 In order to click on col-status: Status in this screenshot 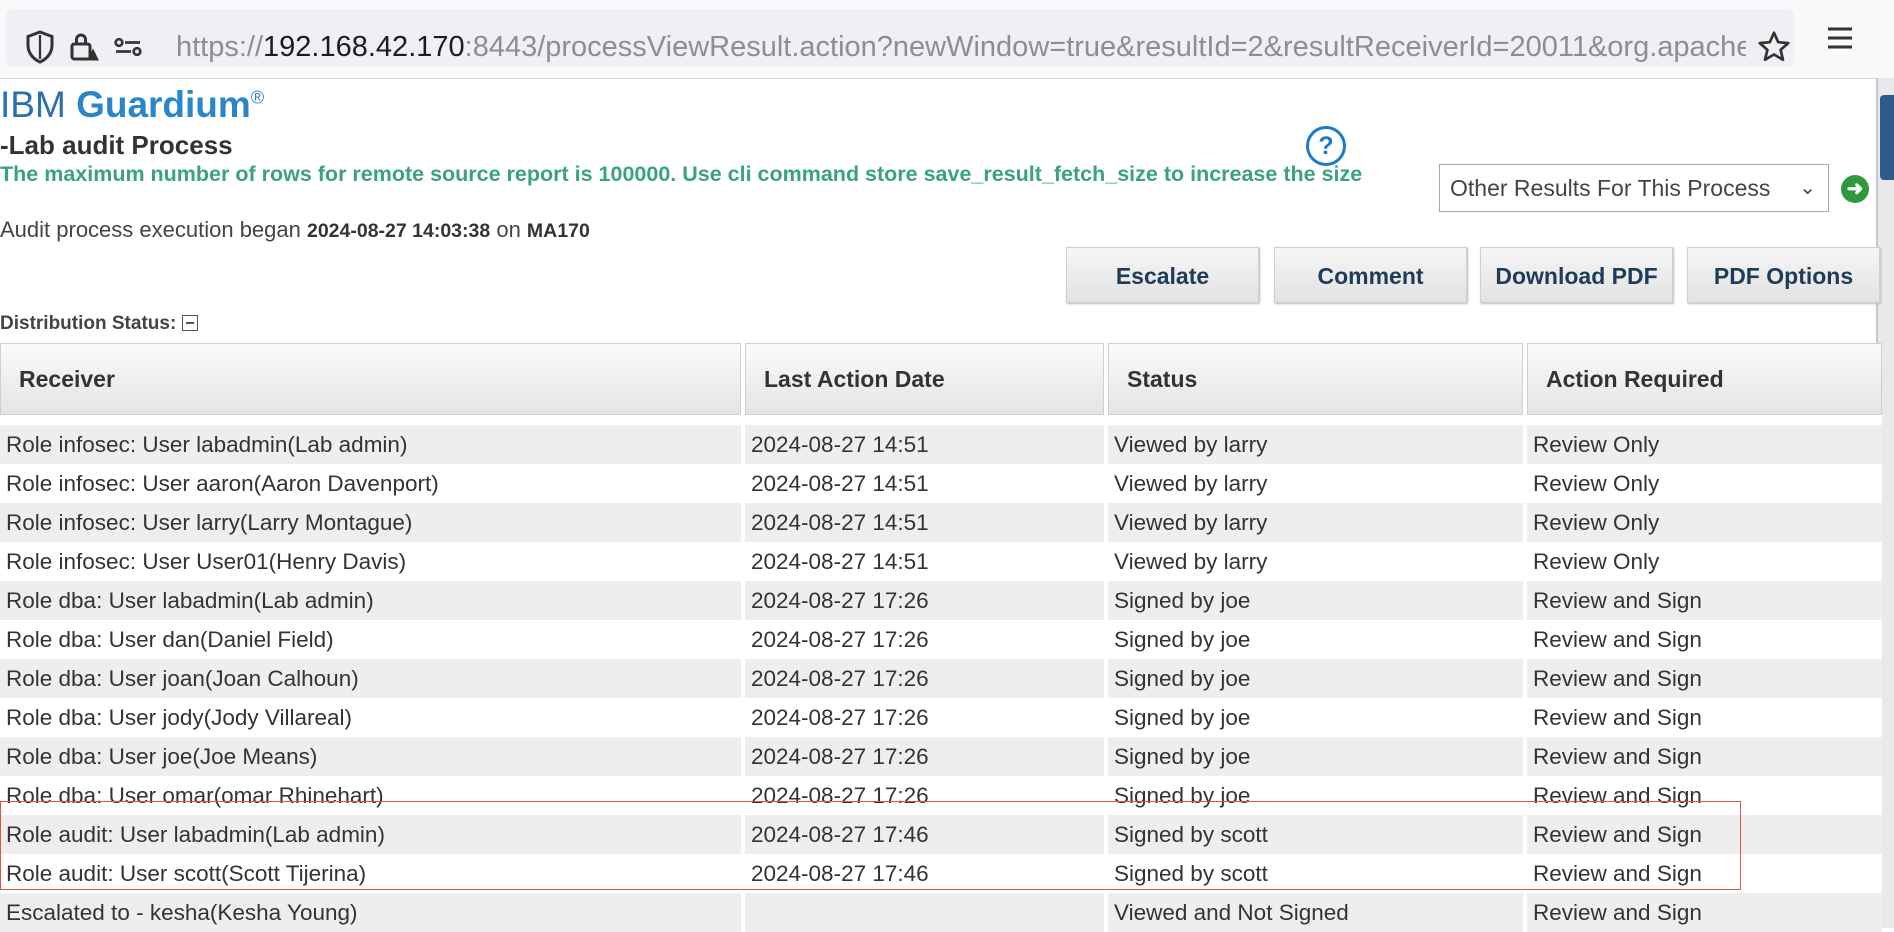, I will do `click(1315, 379)`.